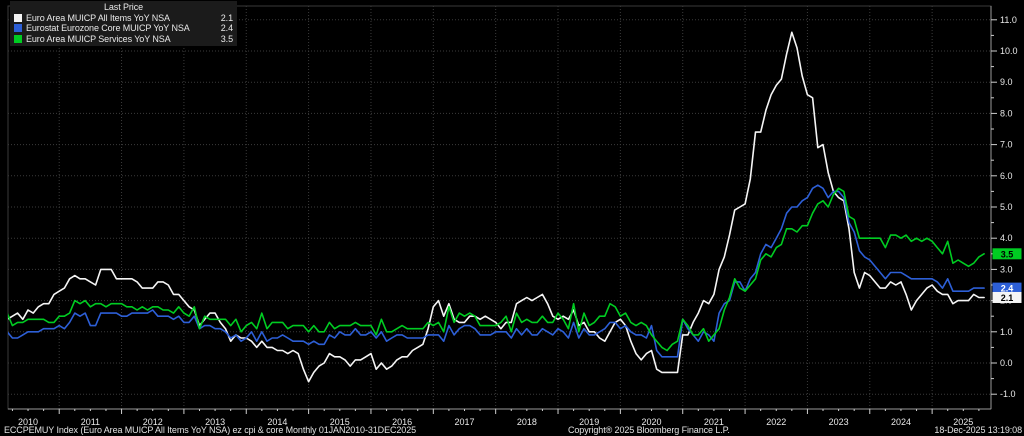  Describe the element at coordinates (1006, 269) in the screenshot. I see `svg-text: 3.0` at that location.